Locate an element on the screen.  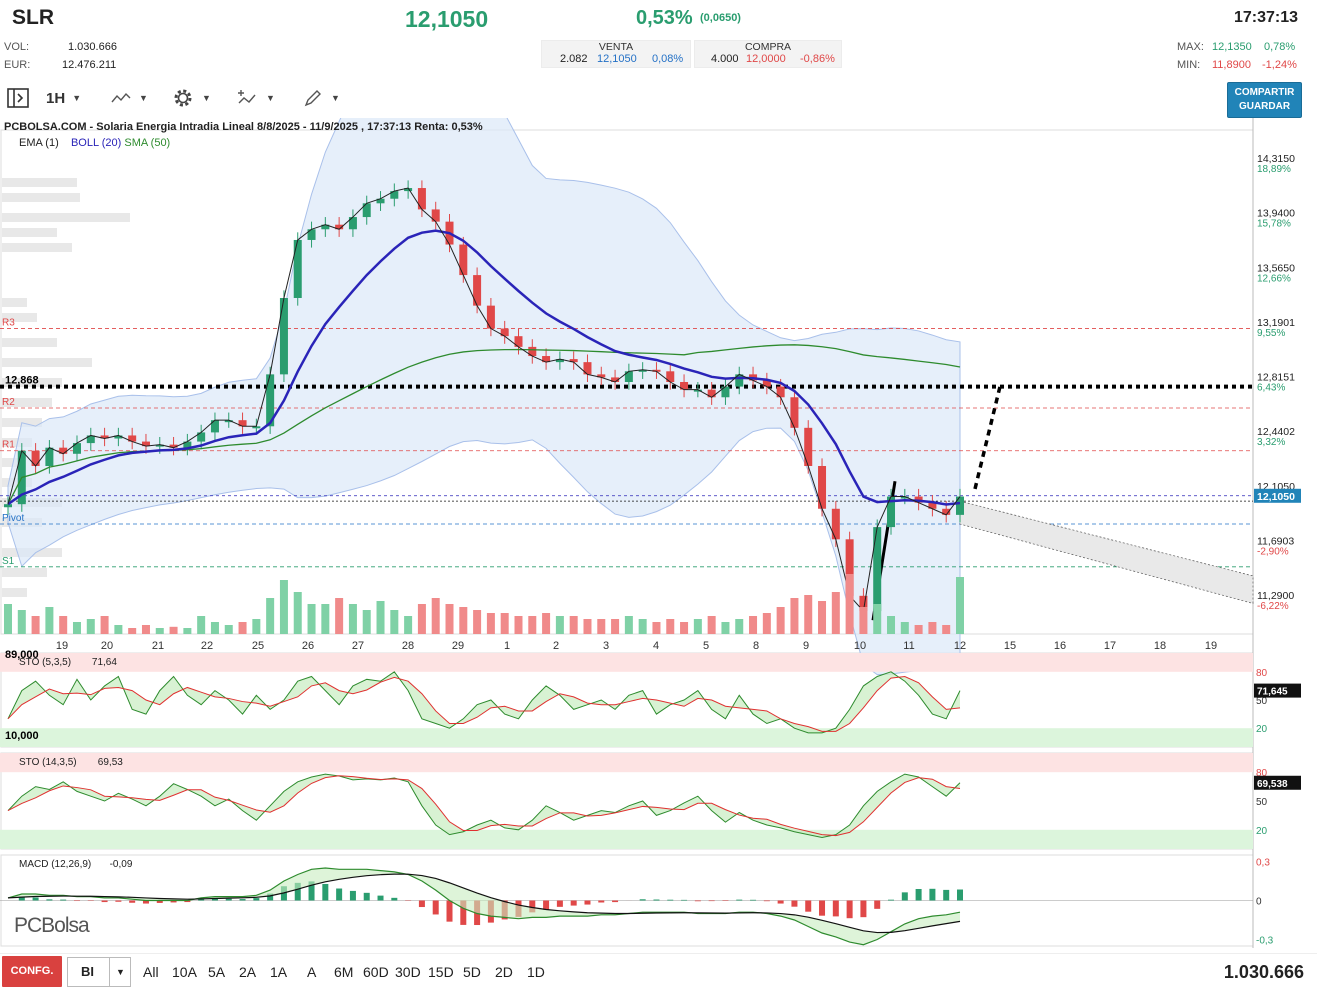
sto1-overbought-zone is located at coordinates (626, 662).